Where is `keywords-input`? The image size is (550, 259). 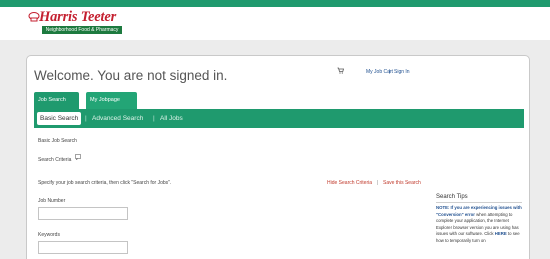
keywords-input is located at coordinates (83, 247).